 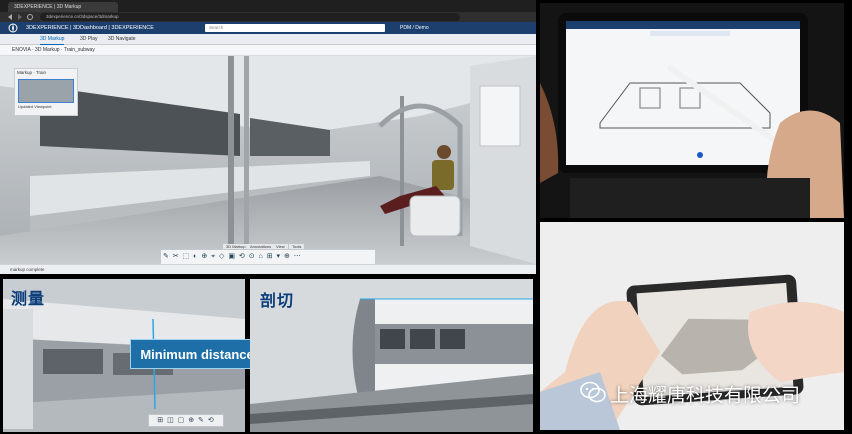 What do you see at coordinates (268, 257) in the screenshot?
I see `toolbar-icons: ✎ ✂ ⬚ ◐ ⊕ ⌖ ◇ ▣ ⟲ ⊙ ⌂ ⊞ ▾ ⊕ ⋯` at bounding box center [268, 257].